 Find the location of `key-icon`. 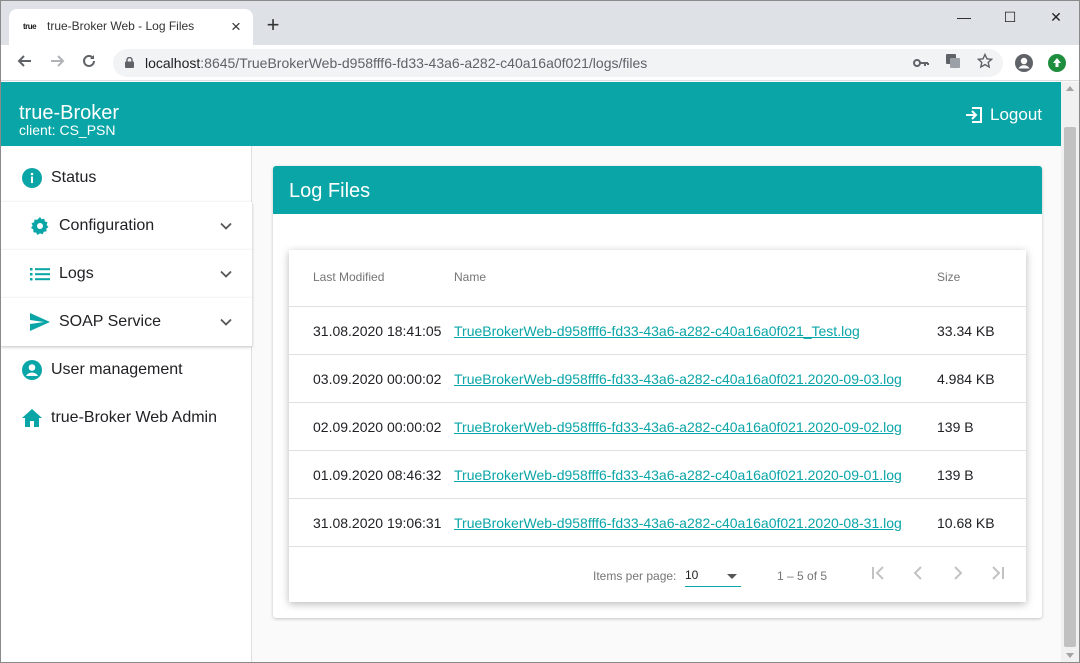

key-icon is located at coordinates (921, 63).